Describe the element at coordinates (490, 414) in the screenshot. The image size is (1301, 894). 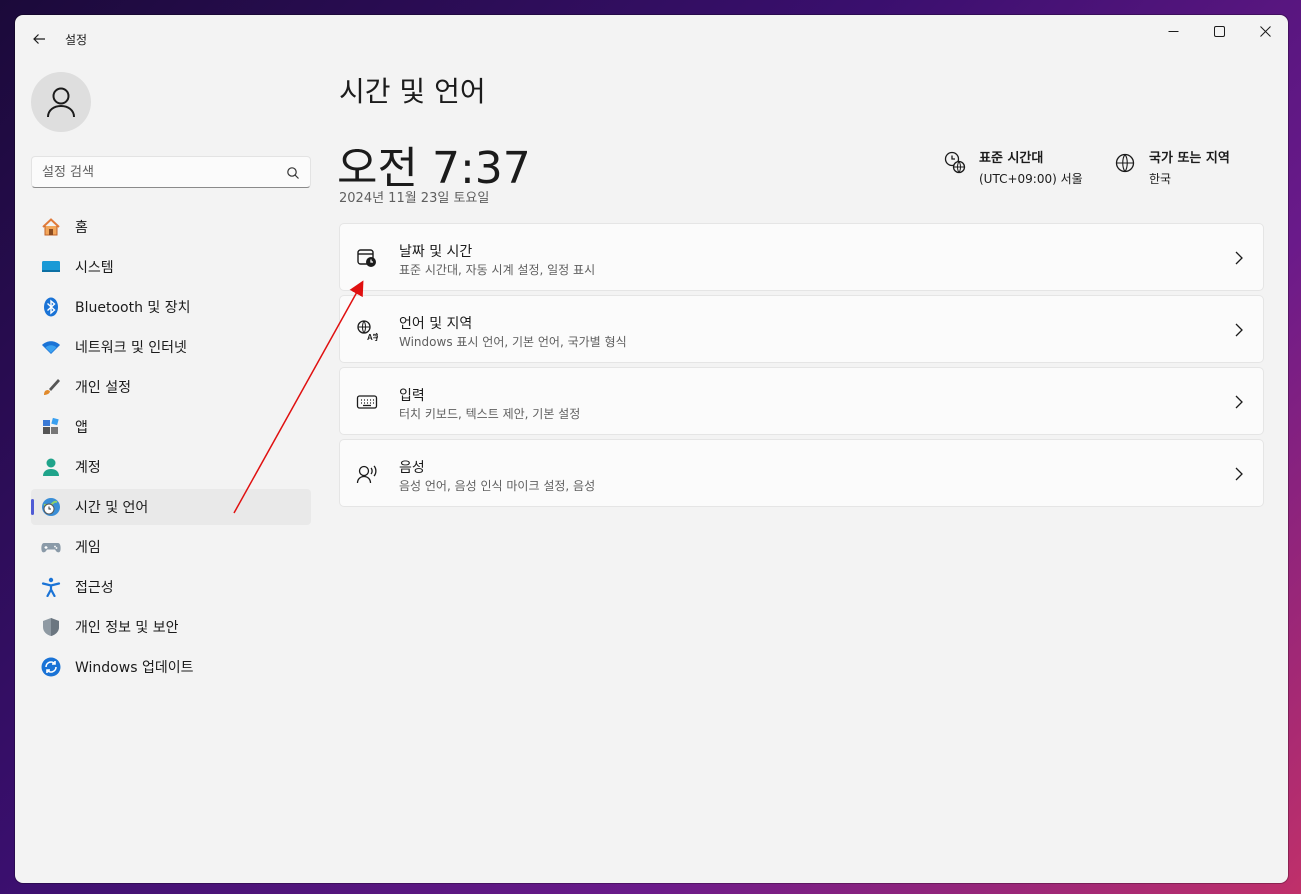
I see `card-subtitle: 터치 키보드, 텍스트 제안, 기본 설정` at that location.